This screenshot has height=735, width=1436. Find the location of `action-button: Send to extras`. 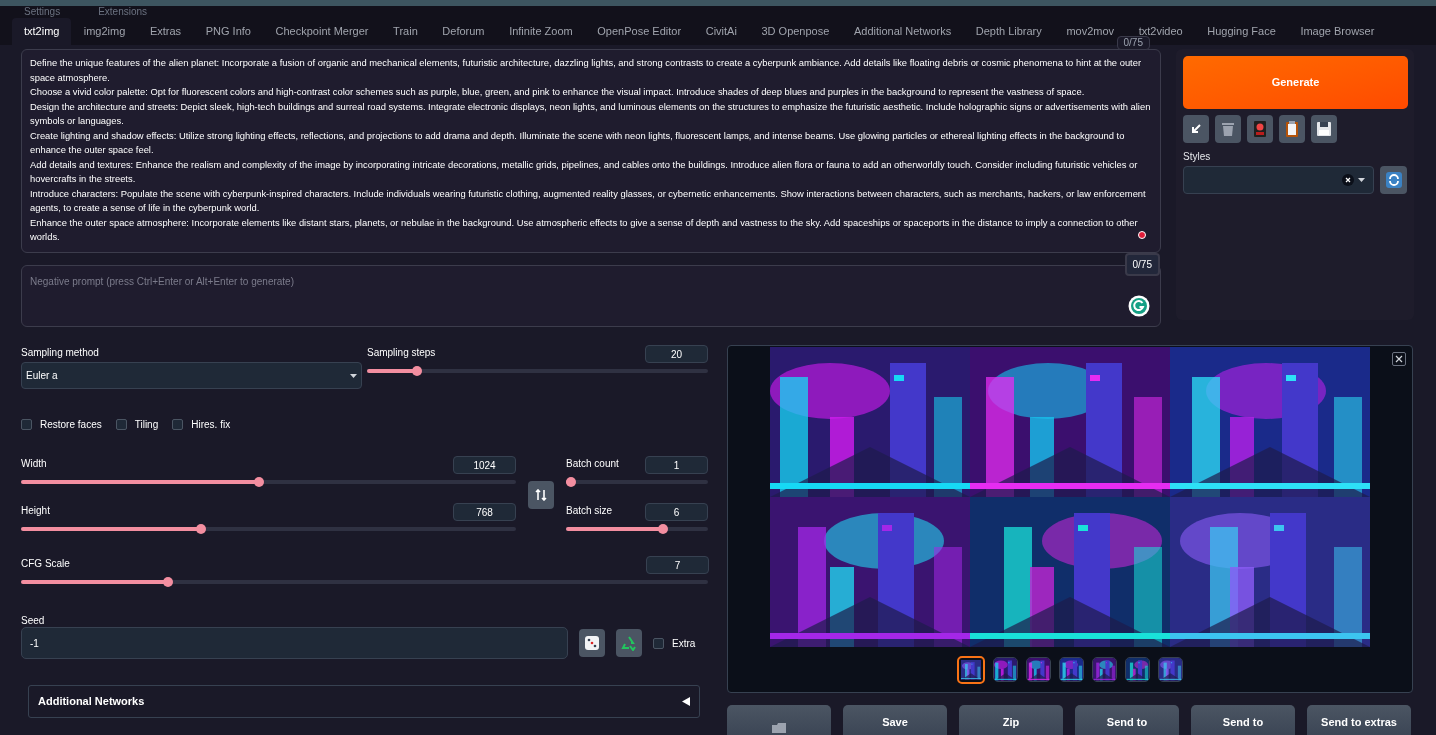

action-button: Send to extras is located at coordinates (1359, 720).